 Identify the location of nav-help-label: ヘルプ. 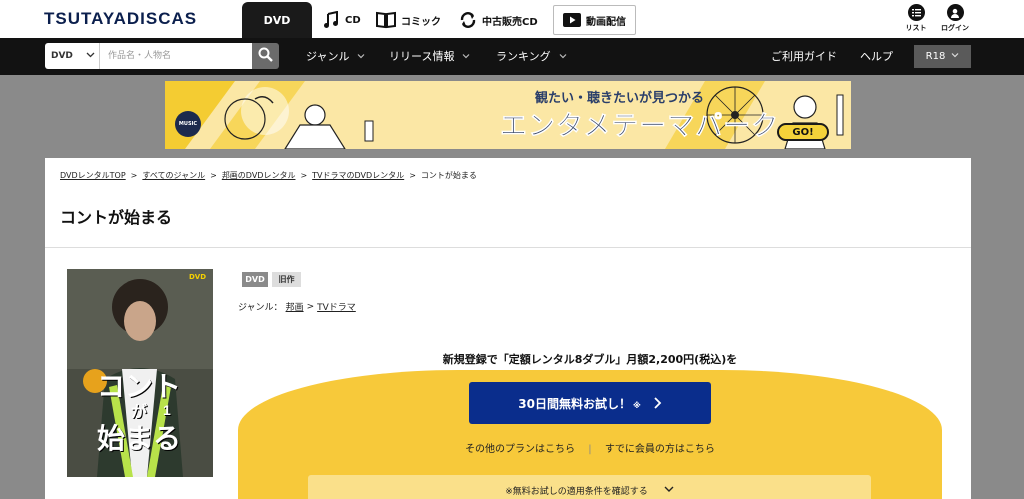
(876, 56).